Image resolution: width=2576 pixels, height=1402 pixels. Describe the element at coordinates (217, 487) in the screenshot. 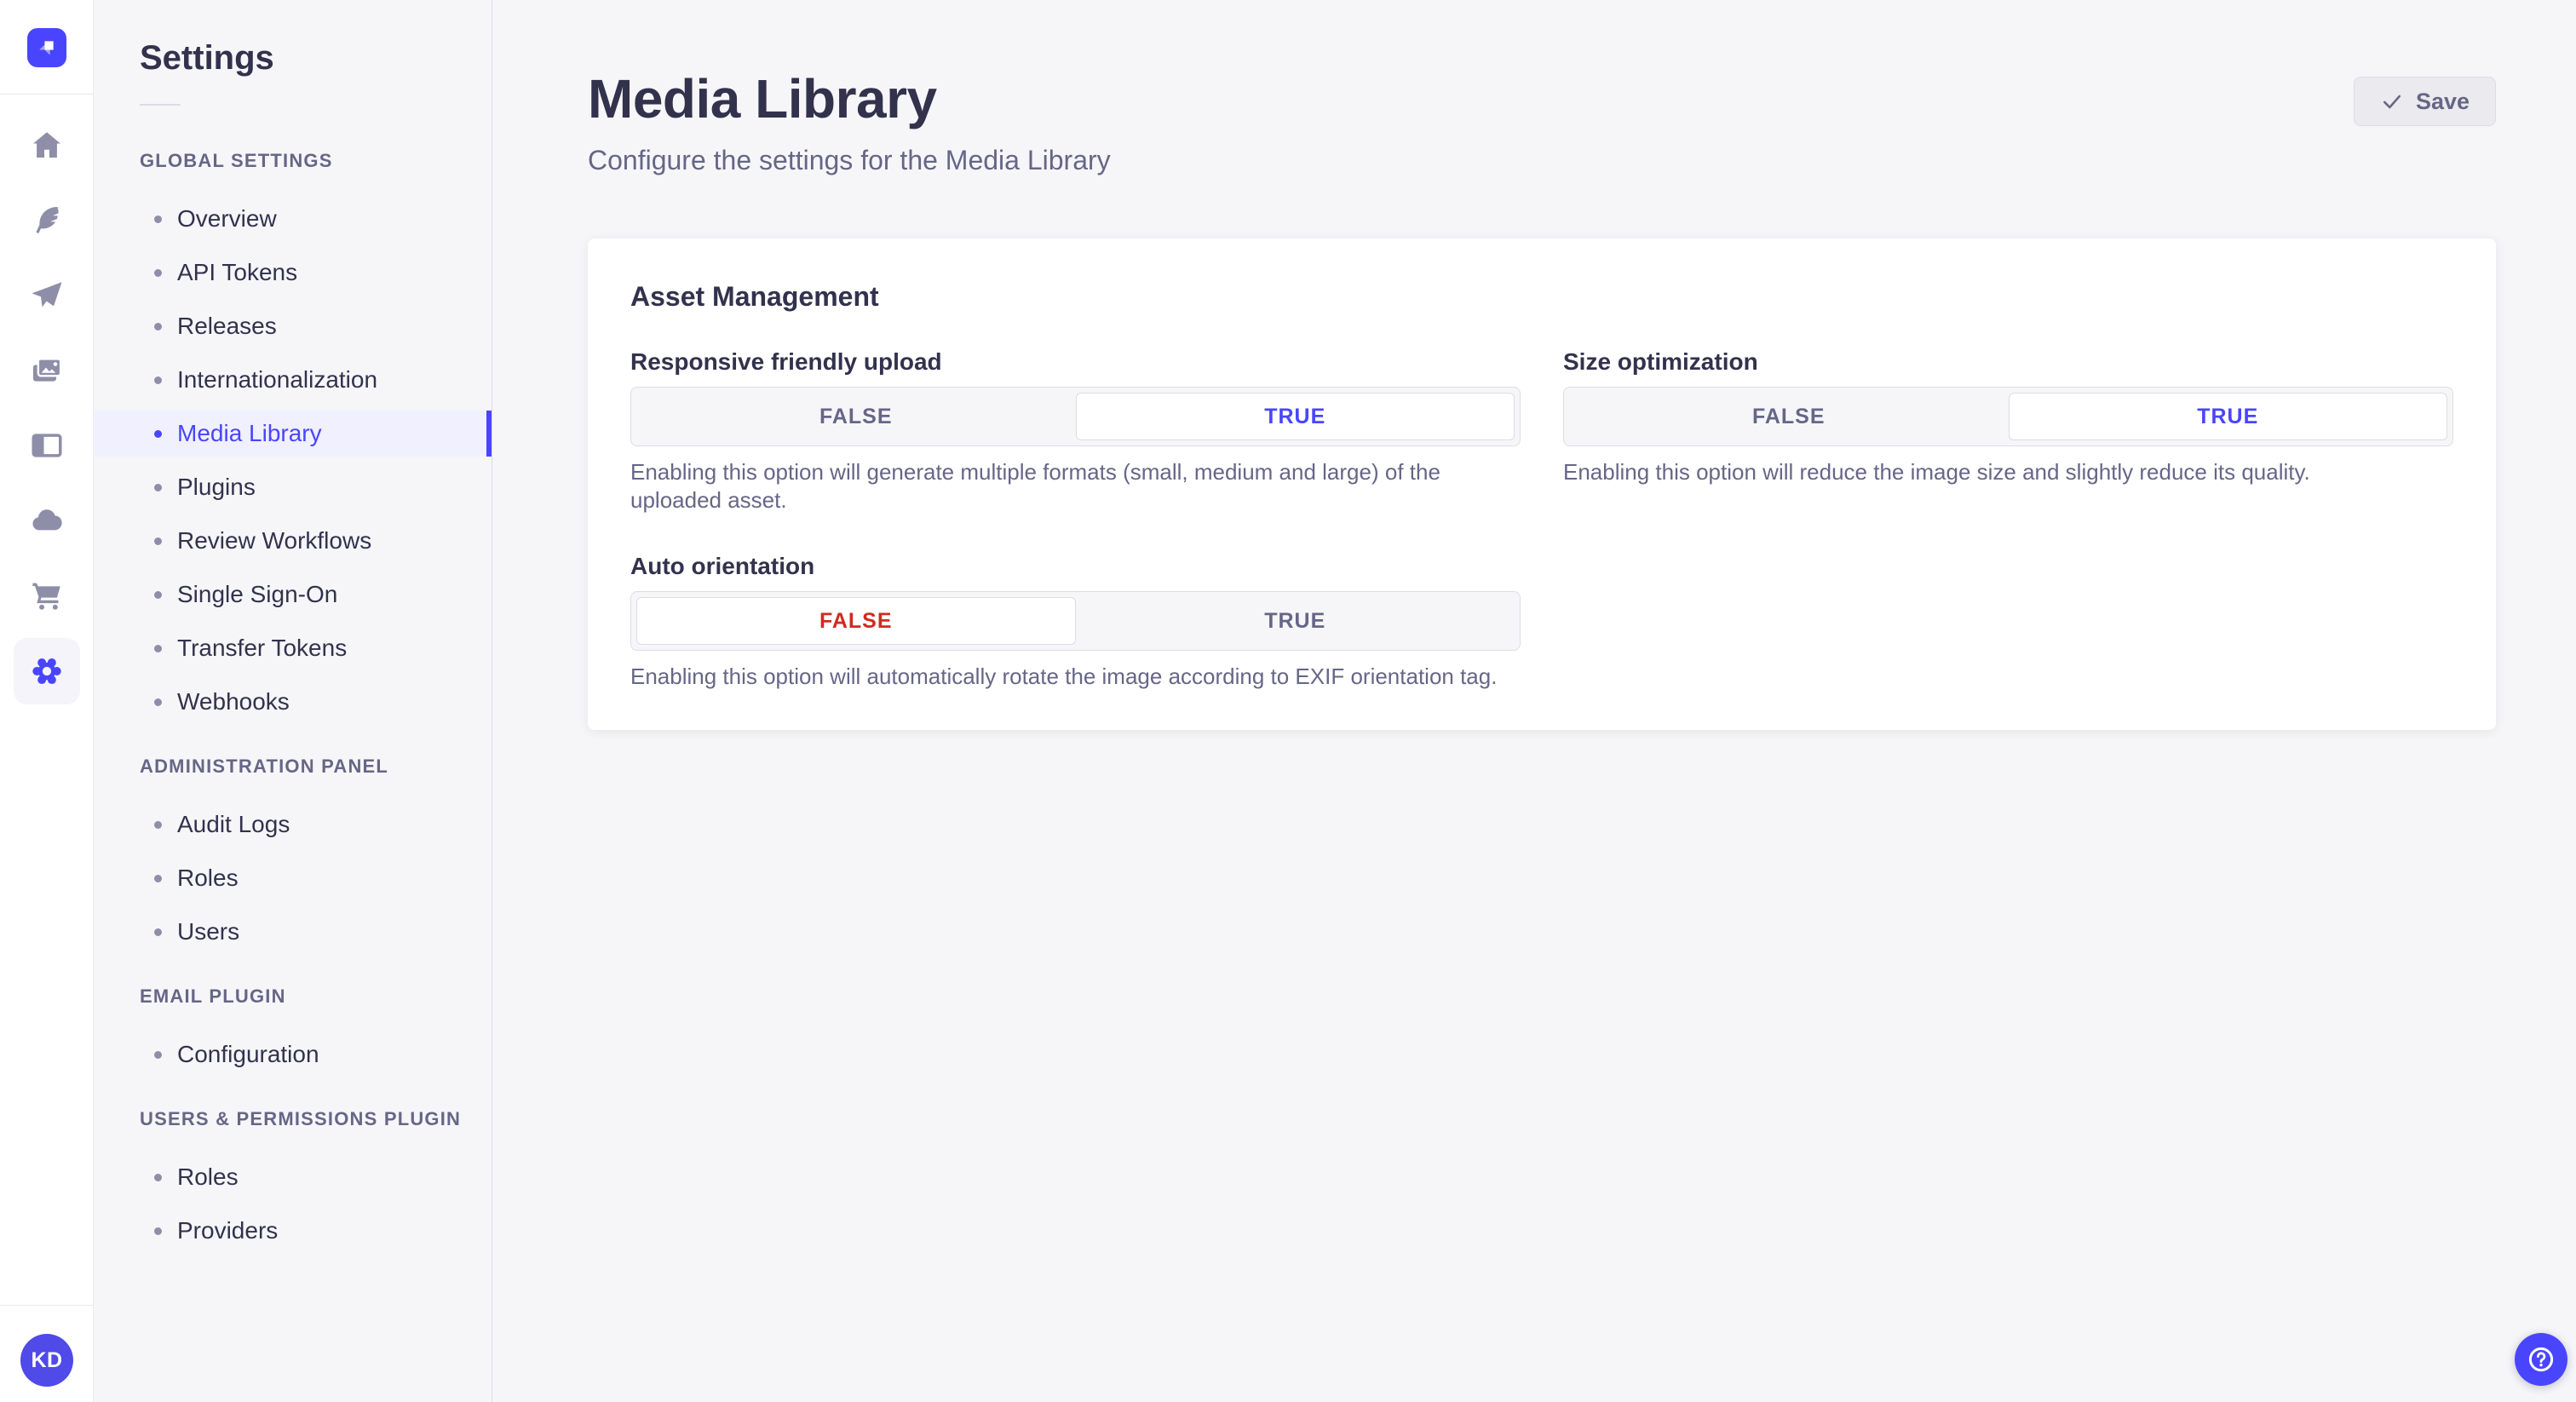

I see `sidebar-item-label: Plugins` at that location.